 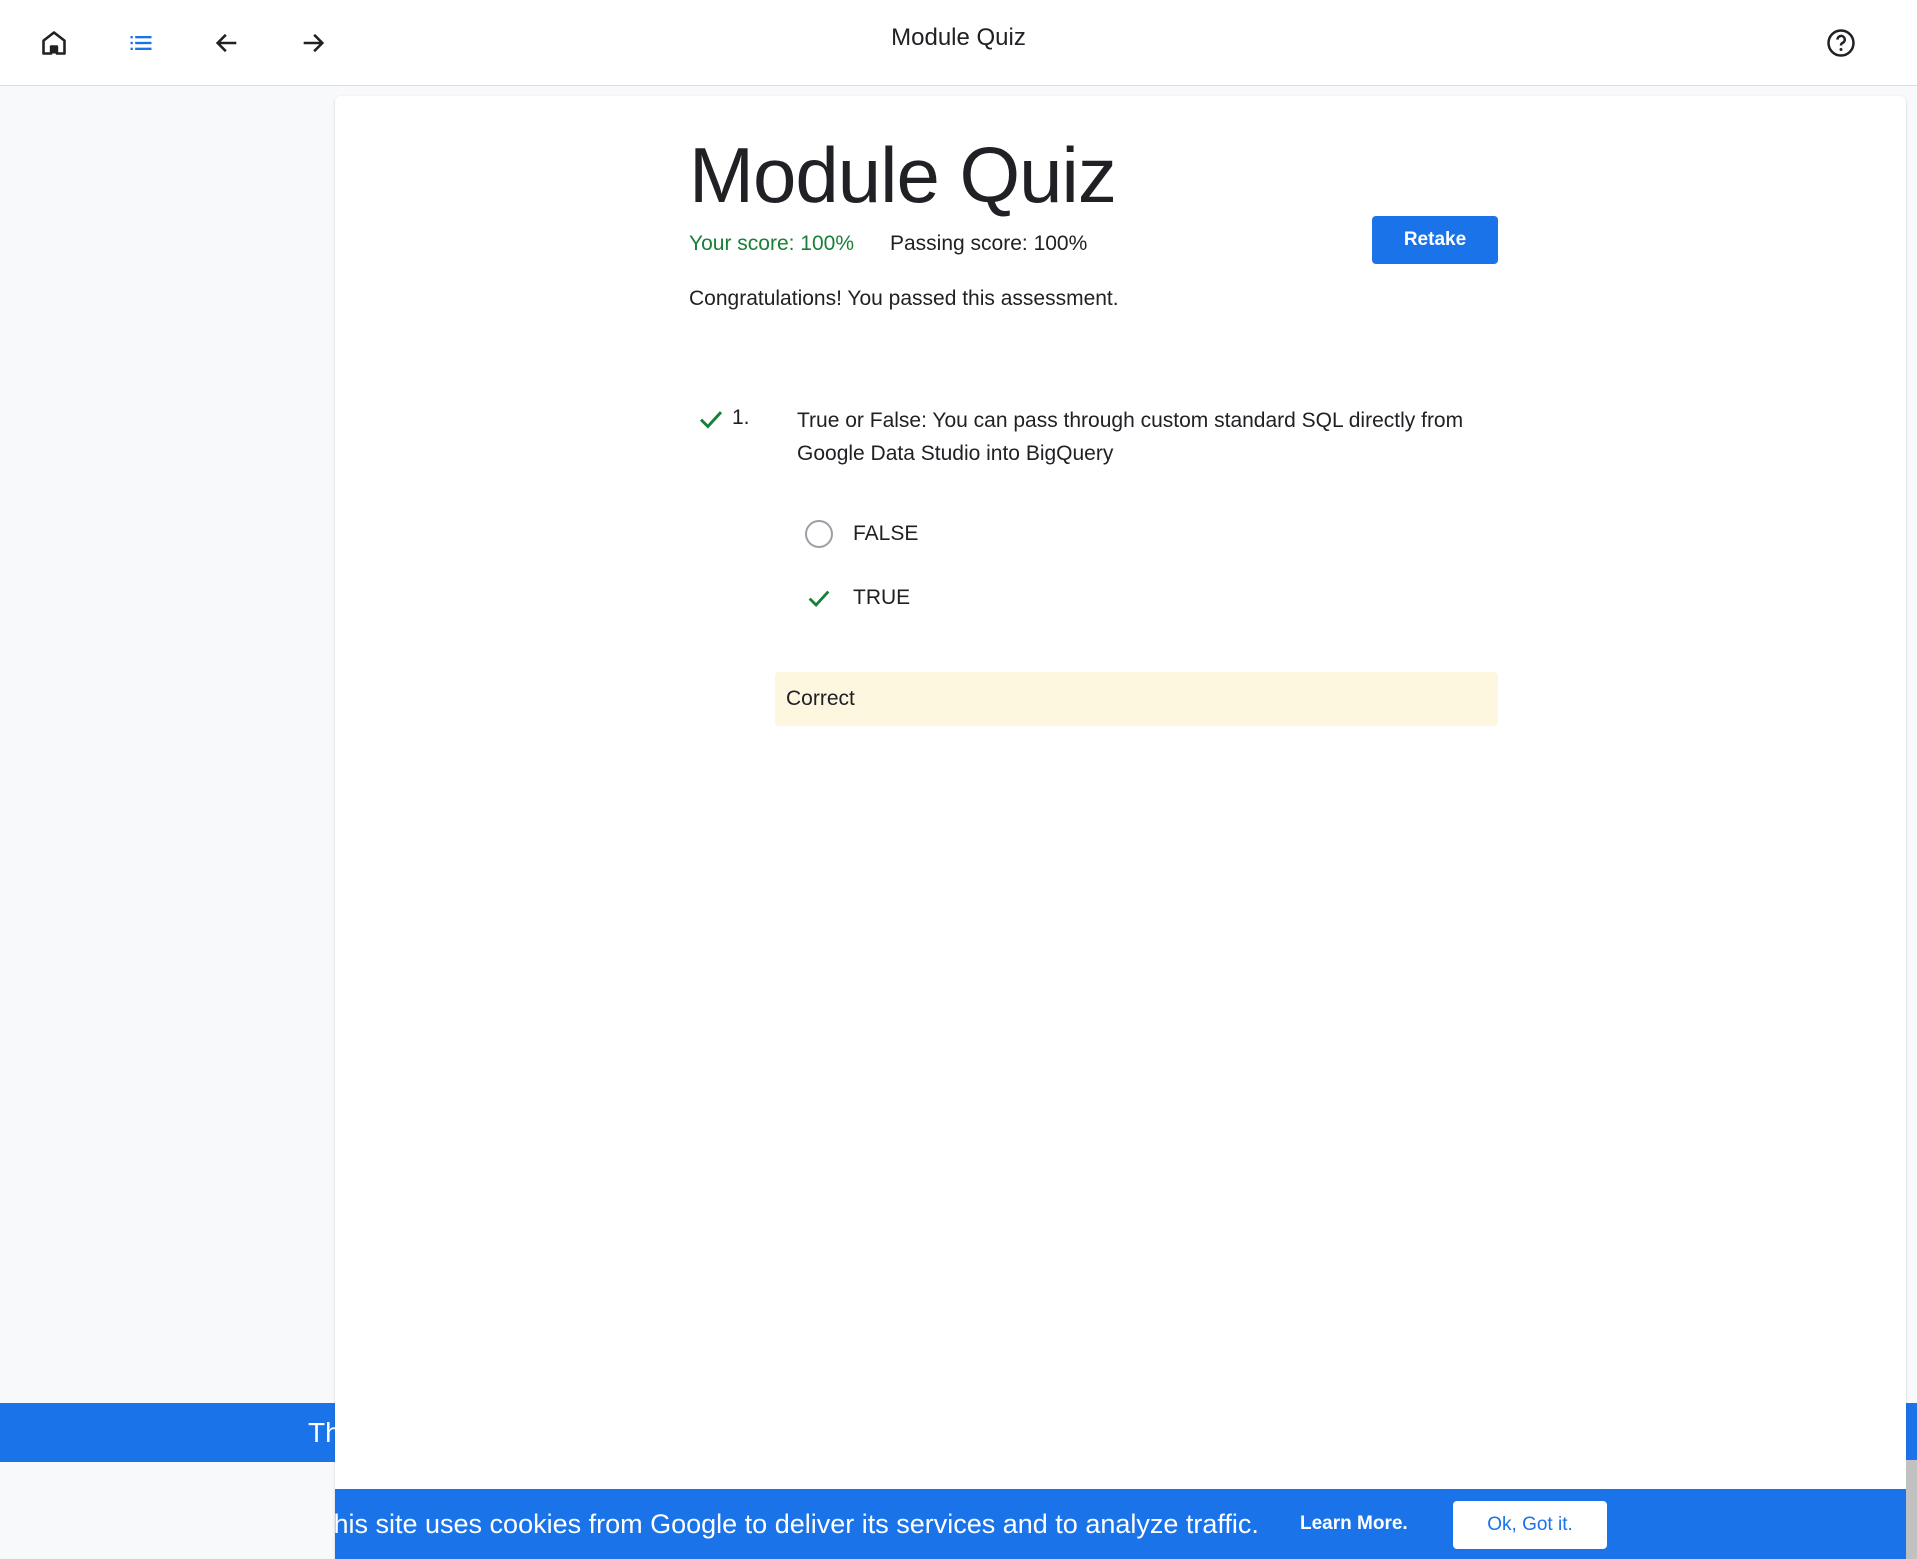 What do you see at coordinates (958, 37) in the screenshot?
I see `topbar-title: Module Quiz` at bounding box center [958, 37].